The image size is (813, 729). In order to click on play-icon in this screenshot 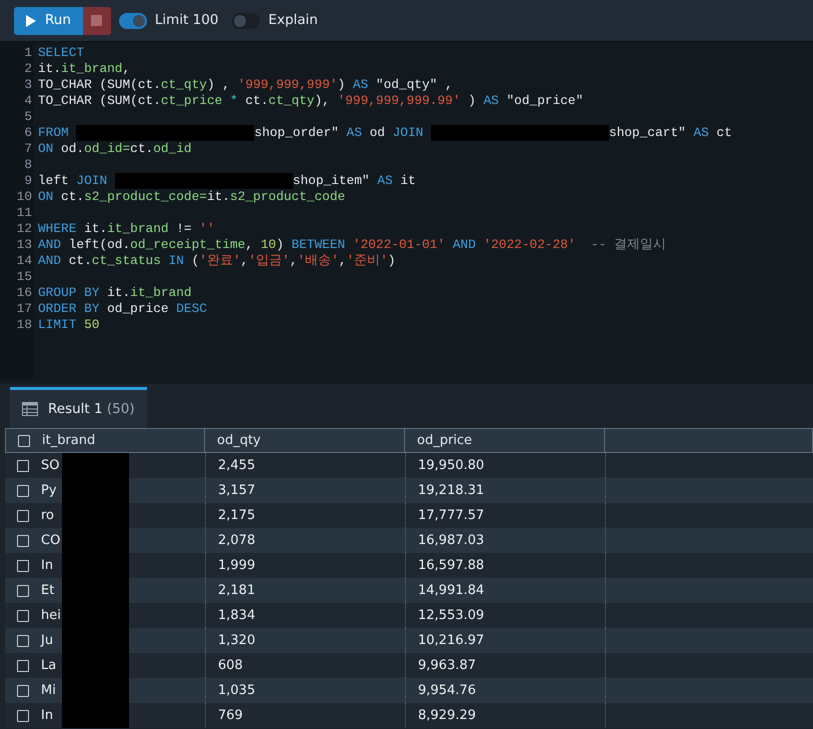, I will do `click(31, 20)`.